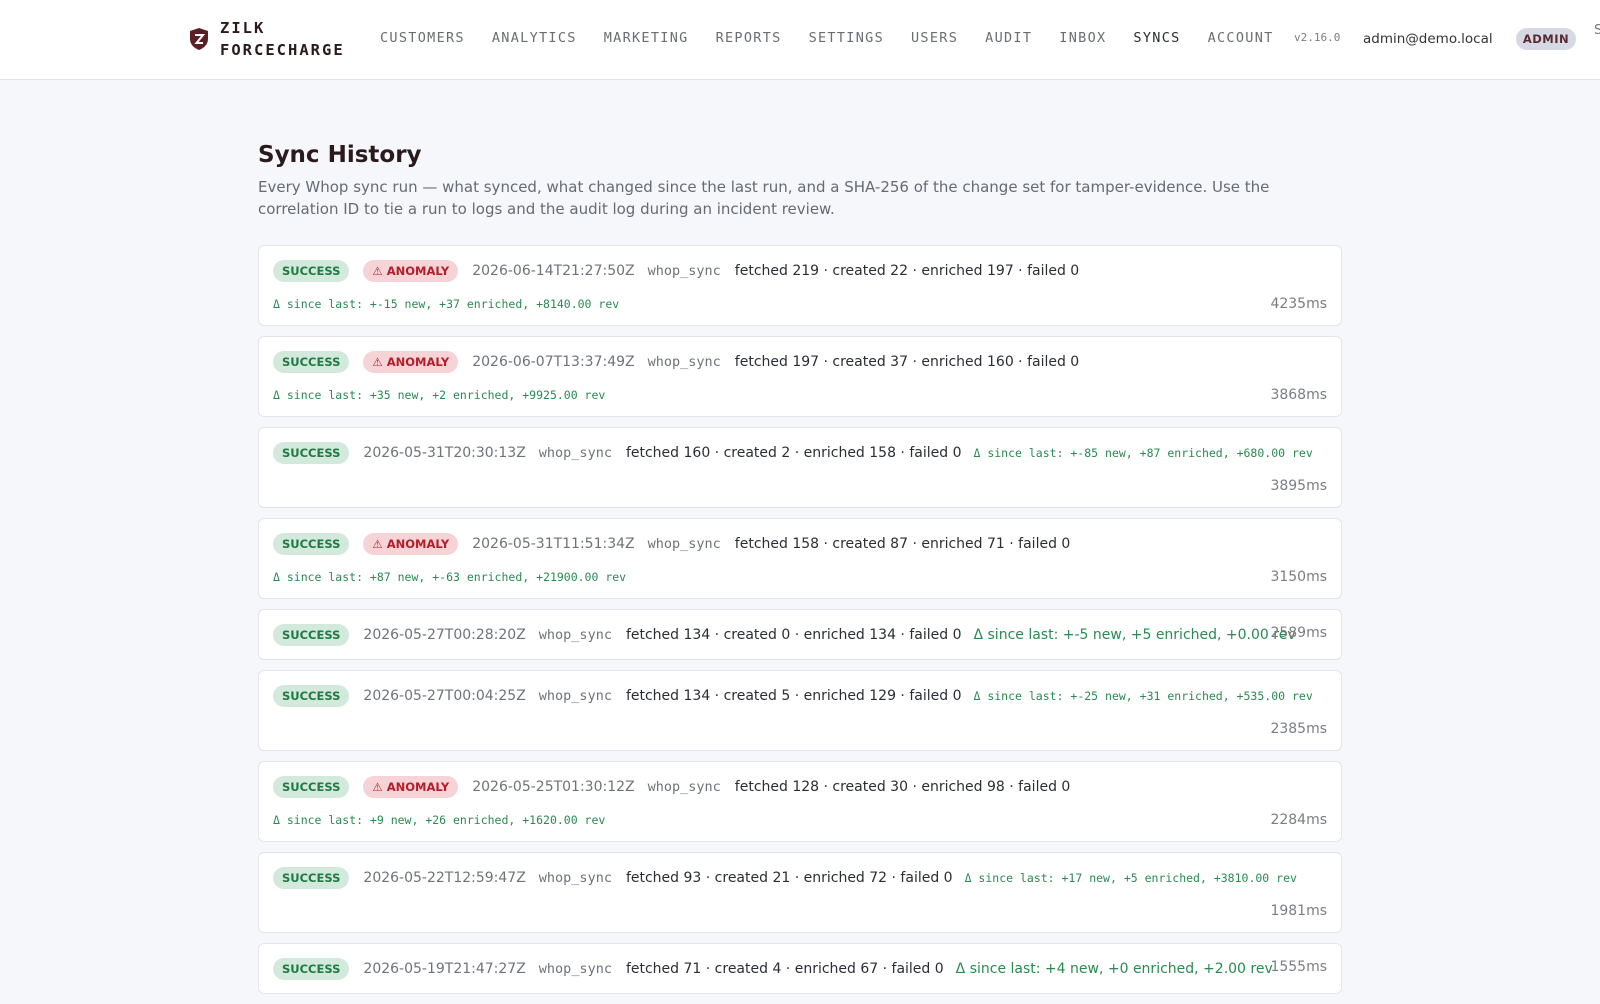 The width and height of the screenshot is (1600, 1004). What do you see at coordinates (749, 38) in the screenshot?
I see `nav-item-reports: REPORTS` at bounding box center [749, 38].